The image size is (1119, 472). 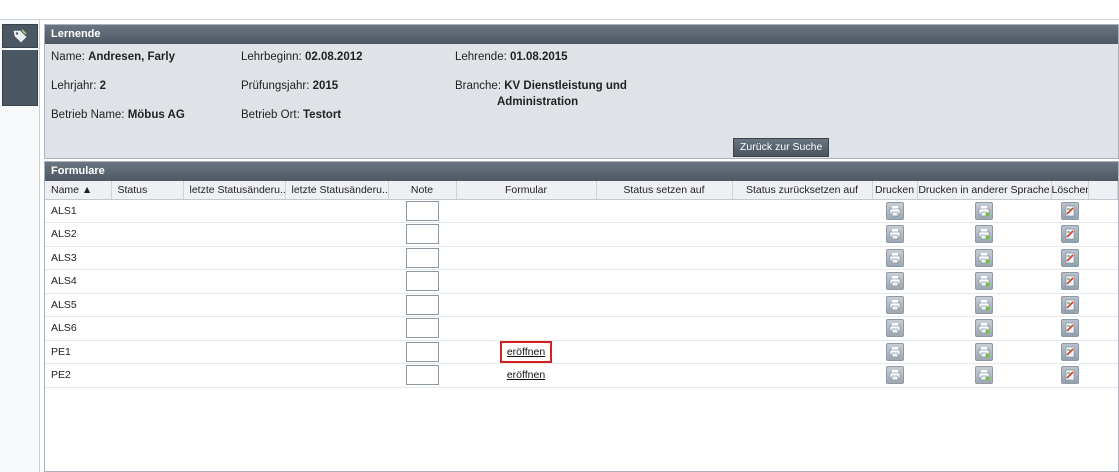 I want to click on row-name: PE2, so click(x=78, y=375).